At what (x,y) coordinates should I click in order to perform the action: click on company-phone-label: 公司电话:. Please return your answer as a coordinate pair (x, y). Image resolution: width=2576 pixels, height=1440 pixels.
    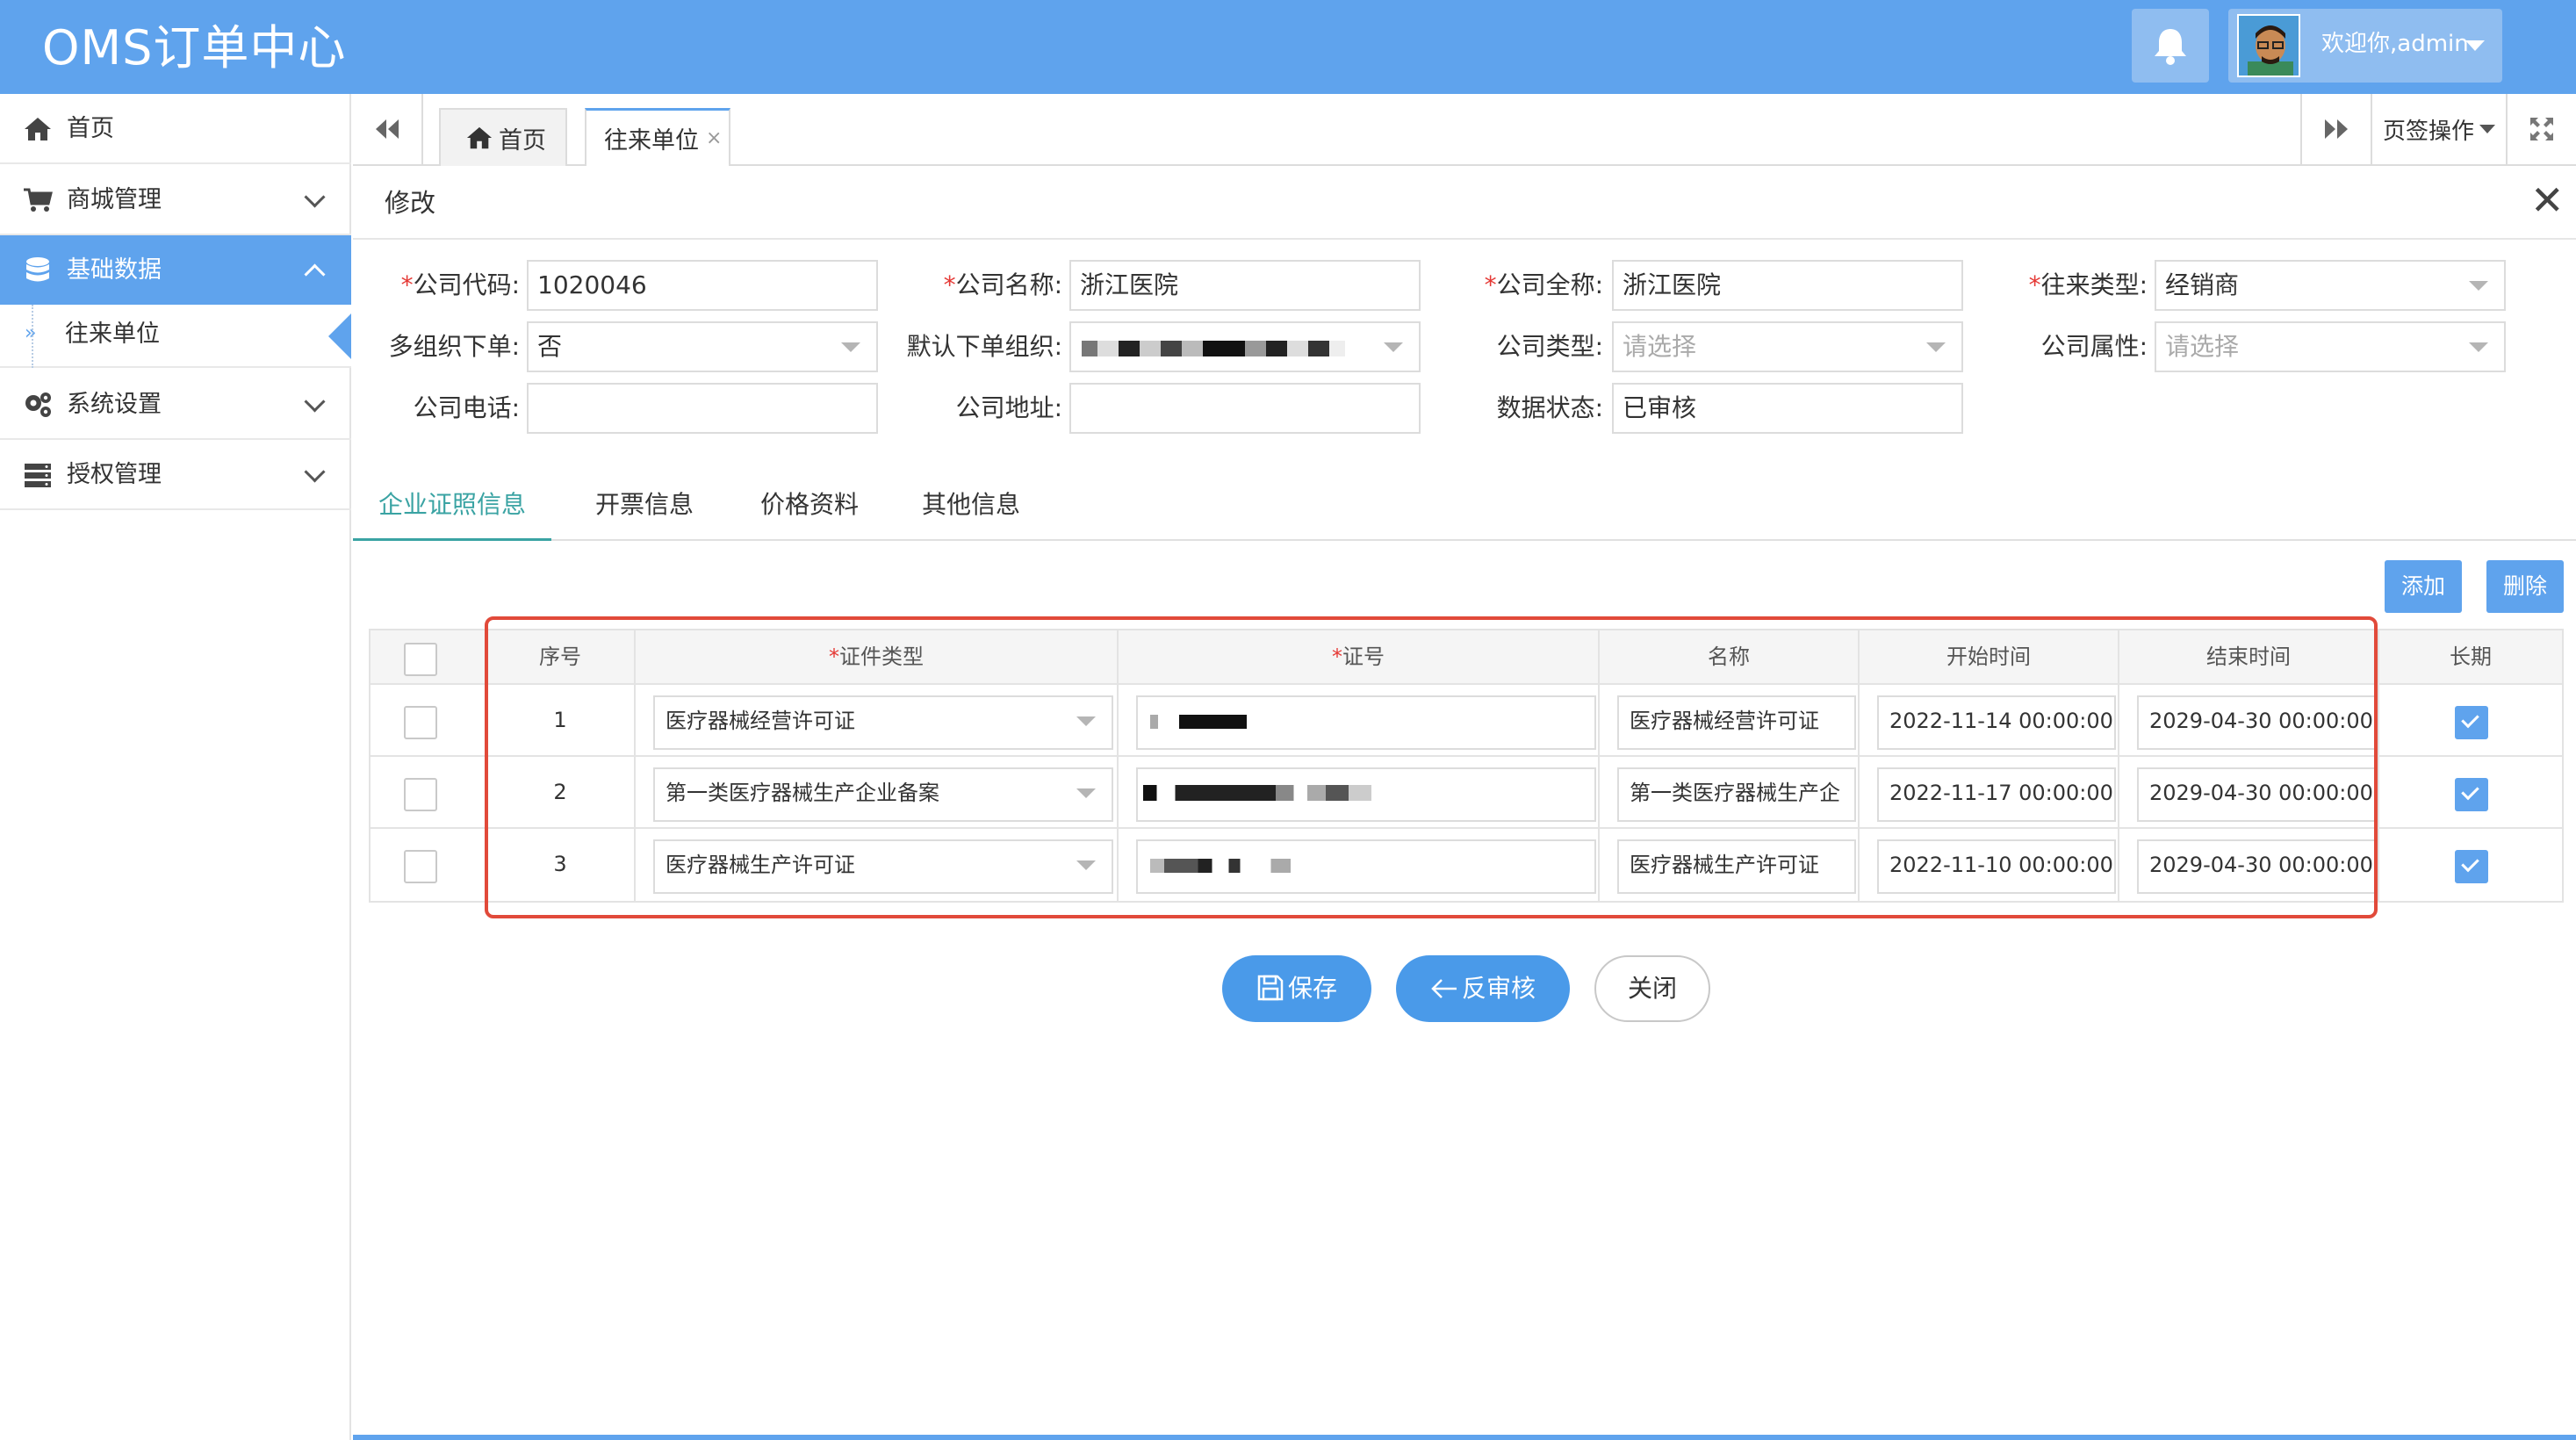
    Looking at the image, I should click on (466, 407).